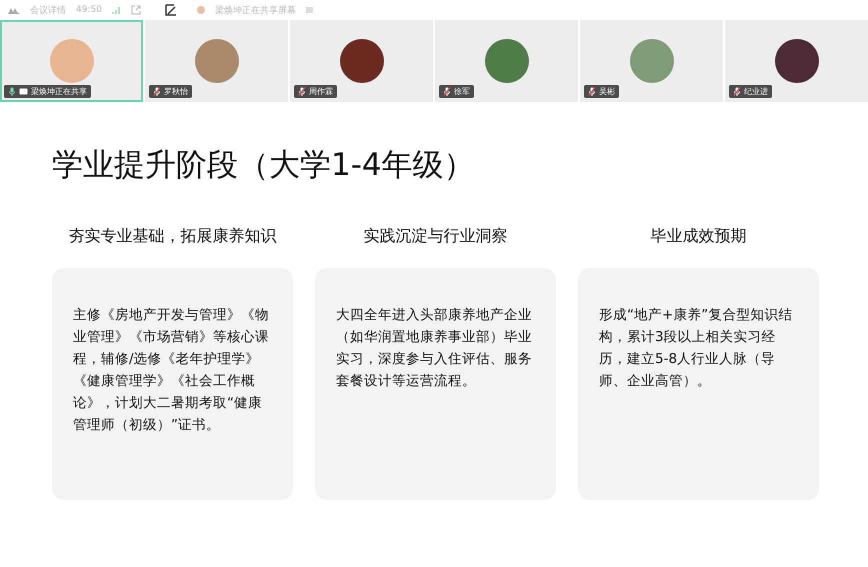 This screenshot has width=868, height=567. Describe the element at coordinates (321, 91) in the screenshot. I see `participant-name: 周作霖` at that location.